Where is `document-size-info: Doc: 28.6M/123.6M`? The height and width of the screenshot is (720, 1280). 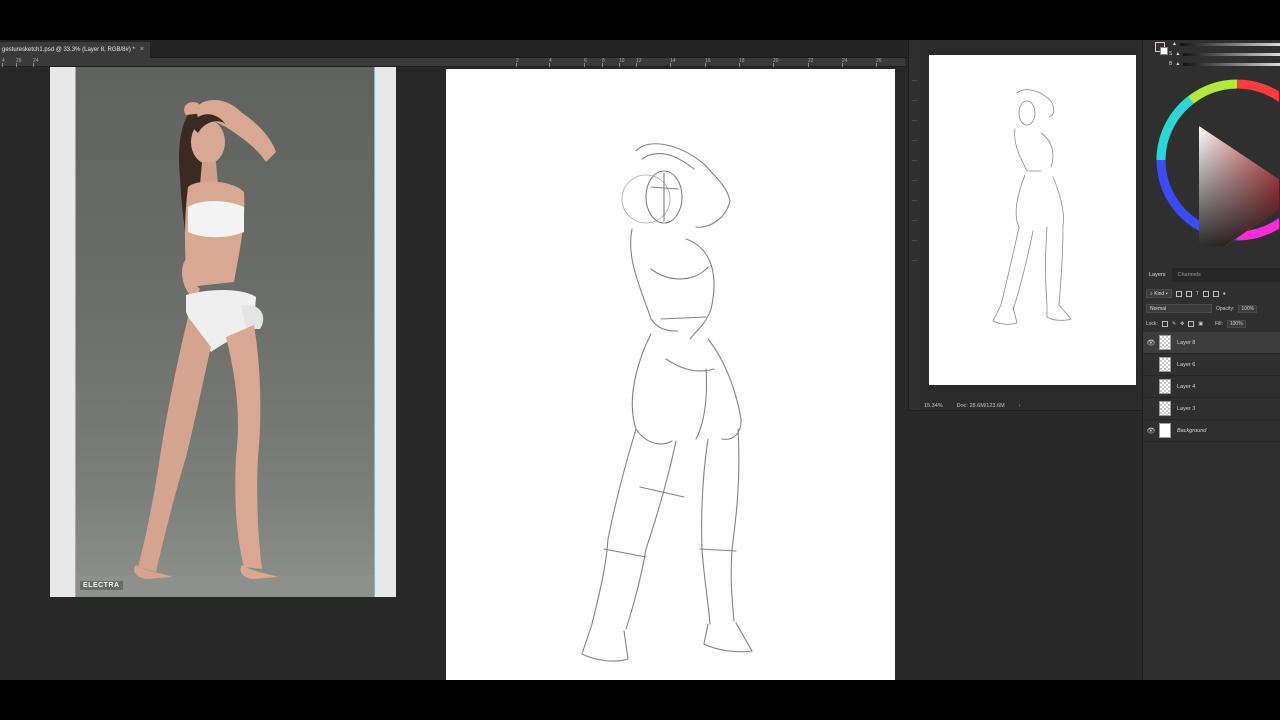
document-size-info: Doc: 28.6M/123.6M is located at coordinates (980, 406).